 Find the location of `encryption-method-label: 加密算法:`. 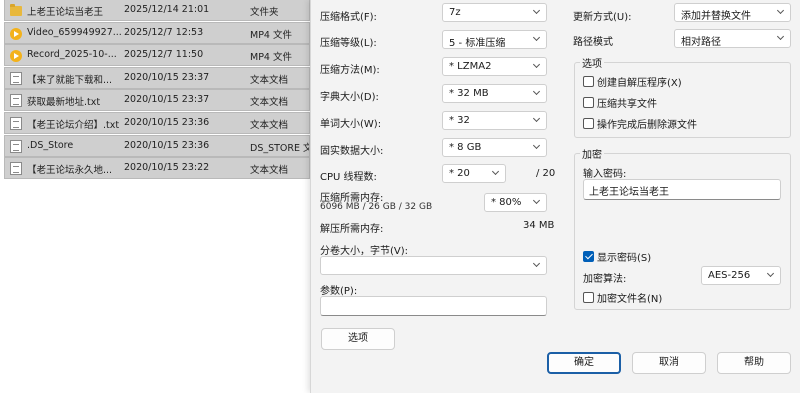

encryption-method-label: 加密算法: is located at coordinates (605, 279).